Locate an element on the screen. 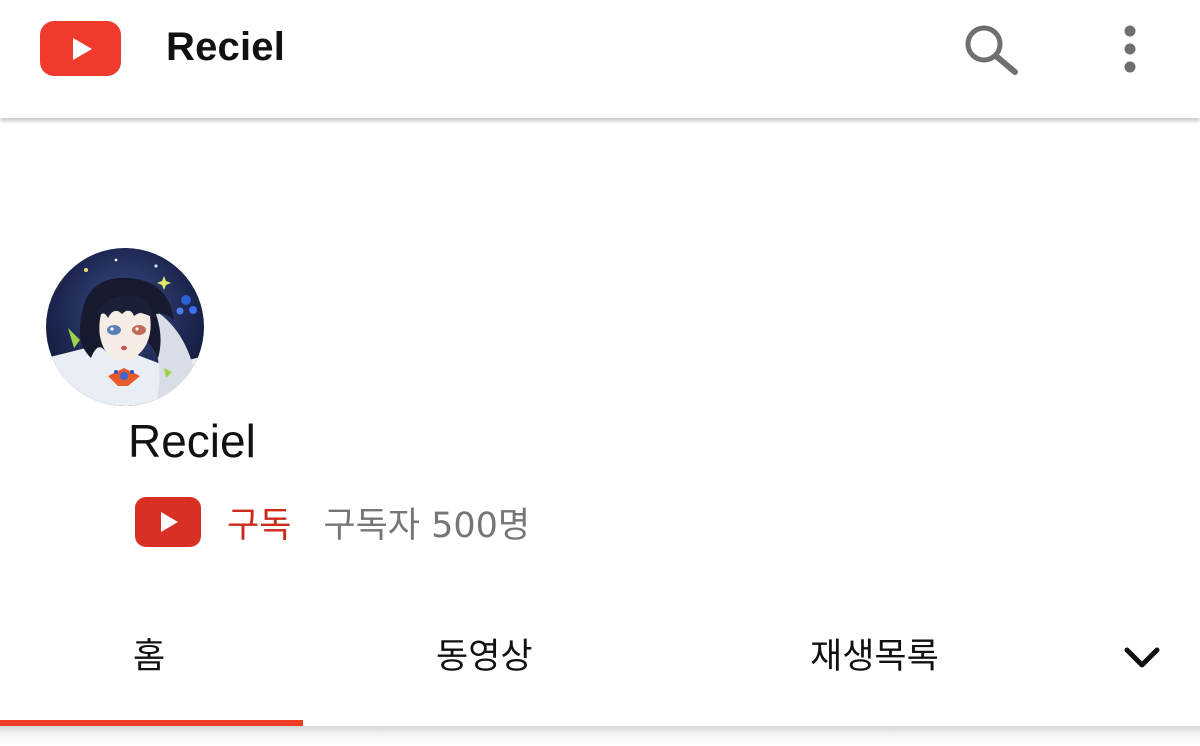 This screenshot has width=1200, height=746. youtube-subscribe-icon is located at coordinates (168, 522).